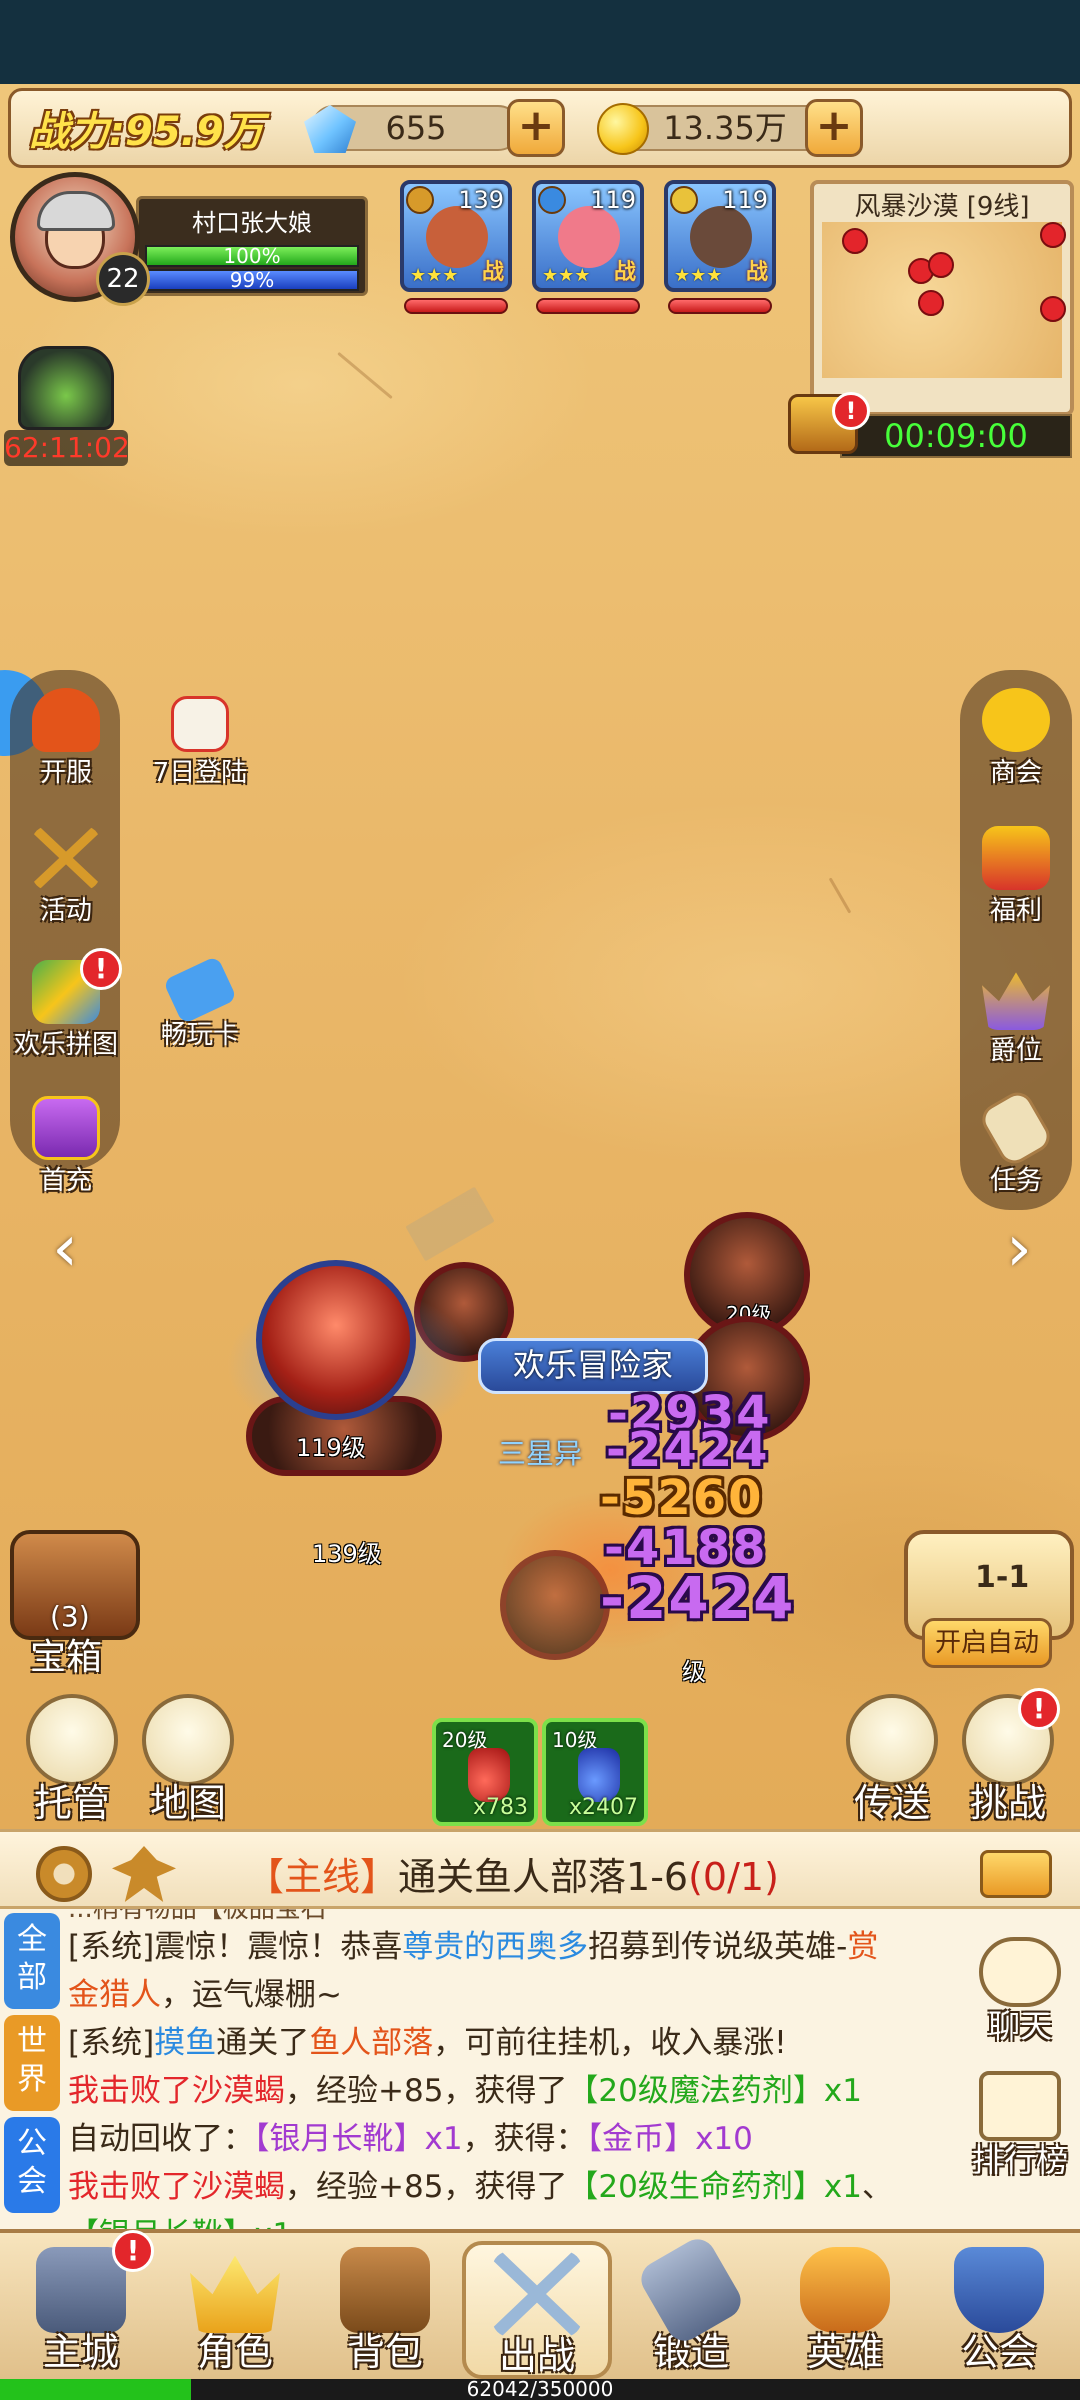 This screenshot has width=1080, height=2400. Describe the element at coordinates (410, 2139) in the screenshot. I see `chat-line: 自动回收了：【银月长靴】x1，获得：【金币】x10` at that location.